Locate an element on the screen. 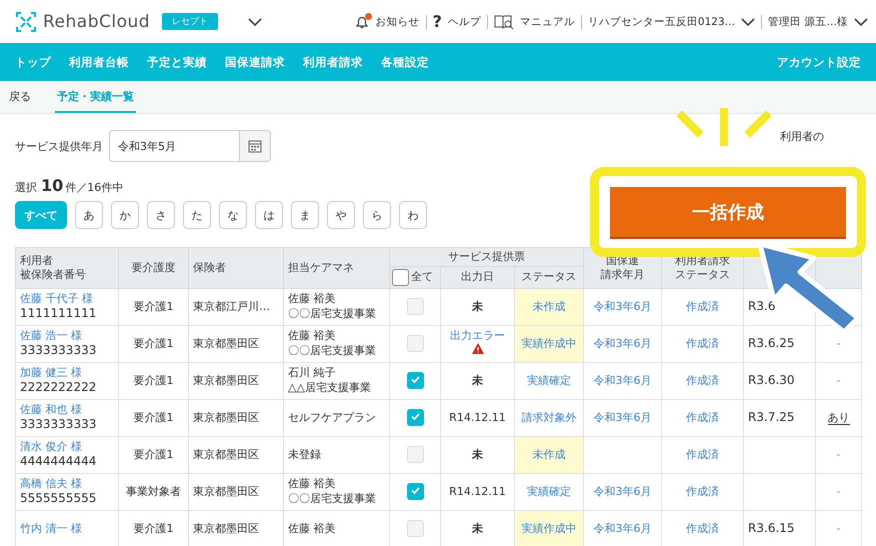 The height and width of the screenshot is (546, 876). nav-item: 利用者台帳 is located at coordinates (99, 62).